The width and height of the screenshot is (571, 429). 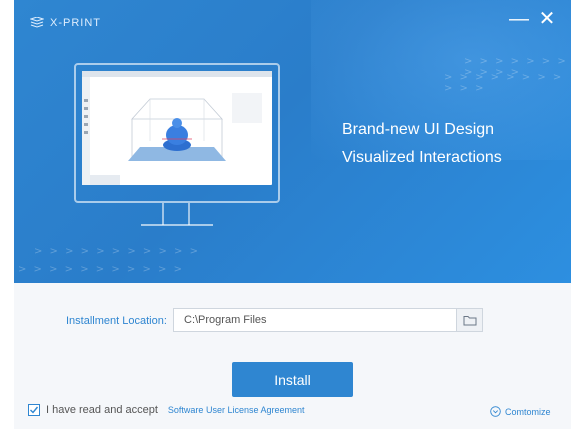 I want to click on brand-name: X-PRINT, so click(x=75, y=23).